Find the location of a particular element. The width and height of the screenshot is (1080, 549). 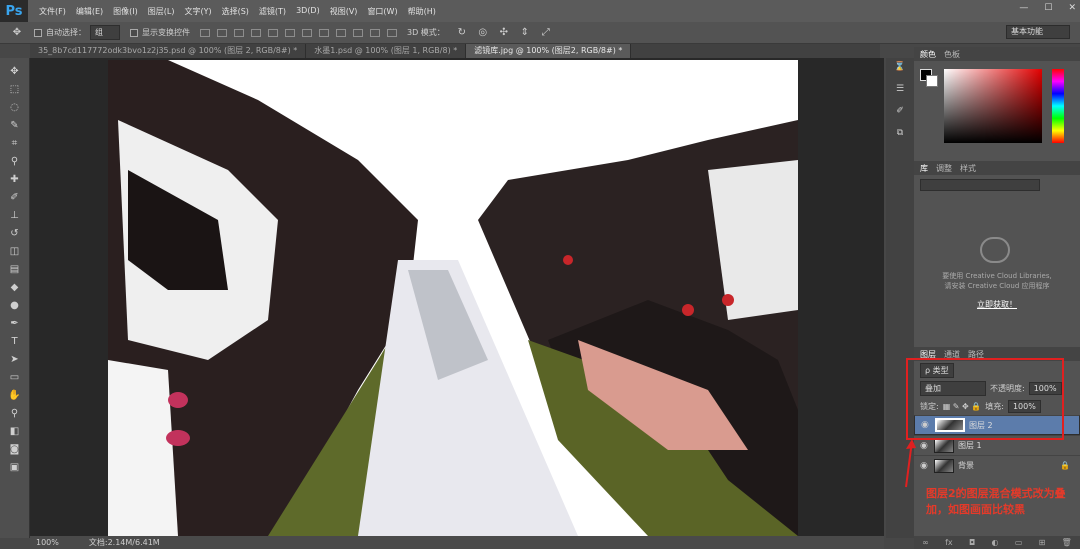

brush-tool-icon: ✐ is located at coordinates (15, 197).